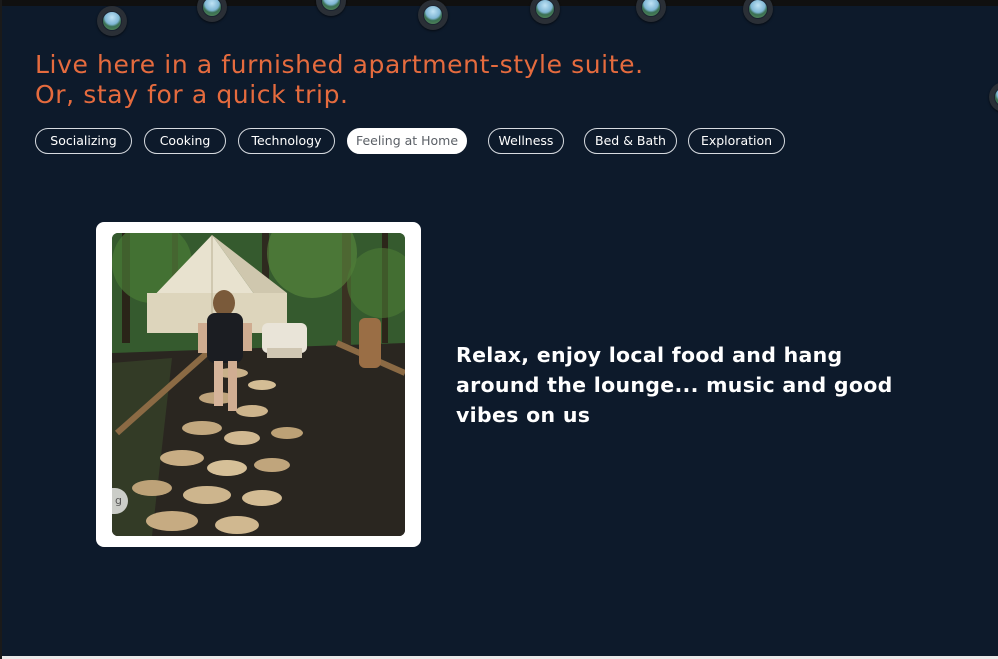 This screenshot has height=659, width=998. Describe the element at coordinates (286, 141) in the screenshot. I see `tab-technology: Technology` at that location.